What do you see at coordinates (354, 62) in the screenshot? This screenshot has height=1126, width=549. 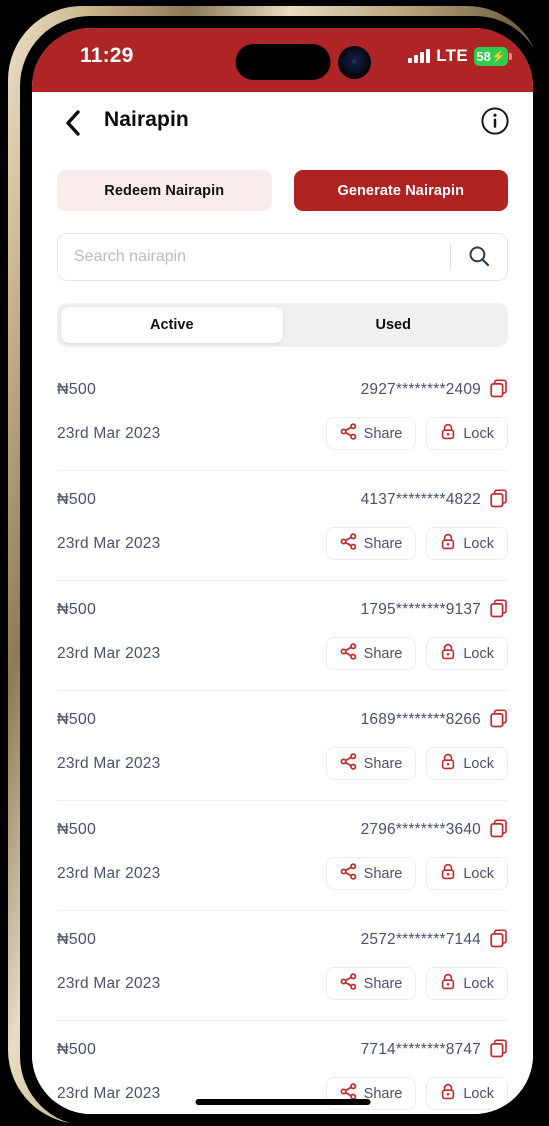 I see `front-camera-icon` at bounding box center [354, 62].